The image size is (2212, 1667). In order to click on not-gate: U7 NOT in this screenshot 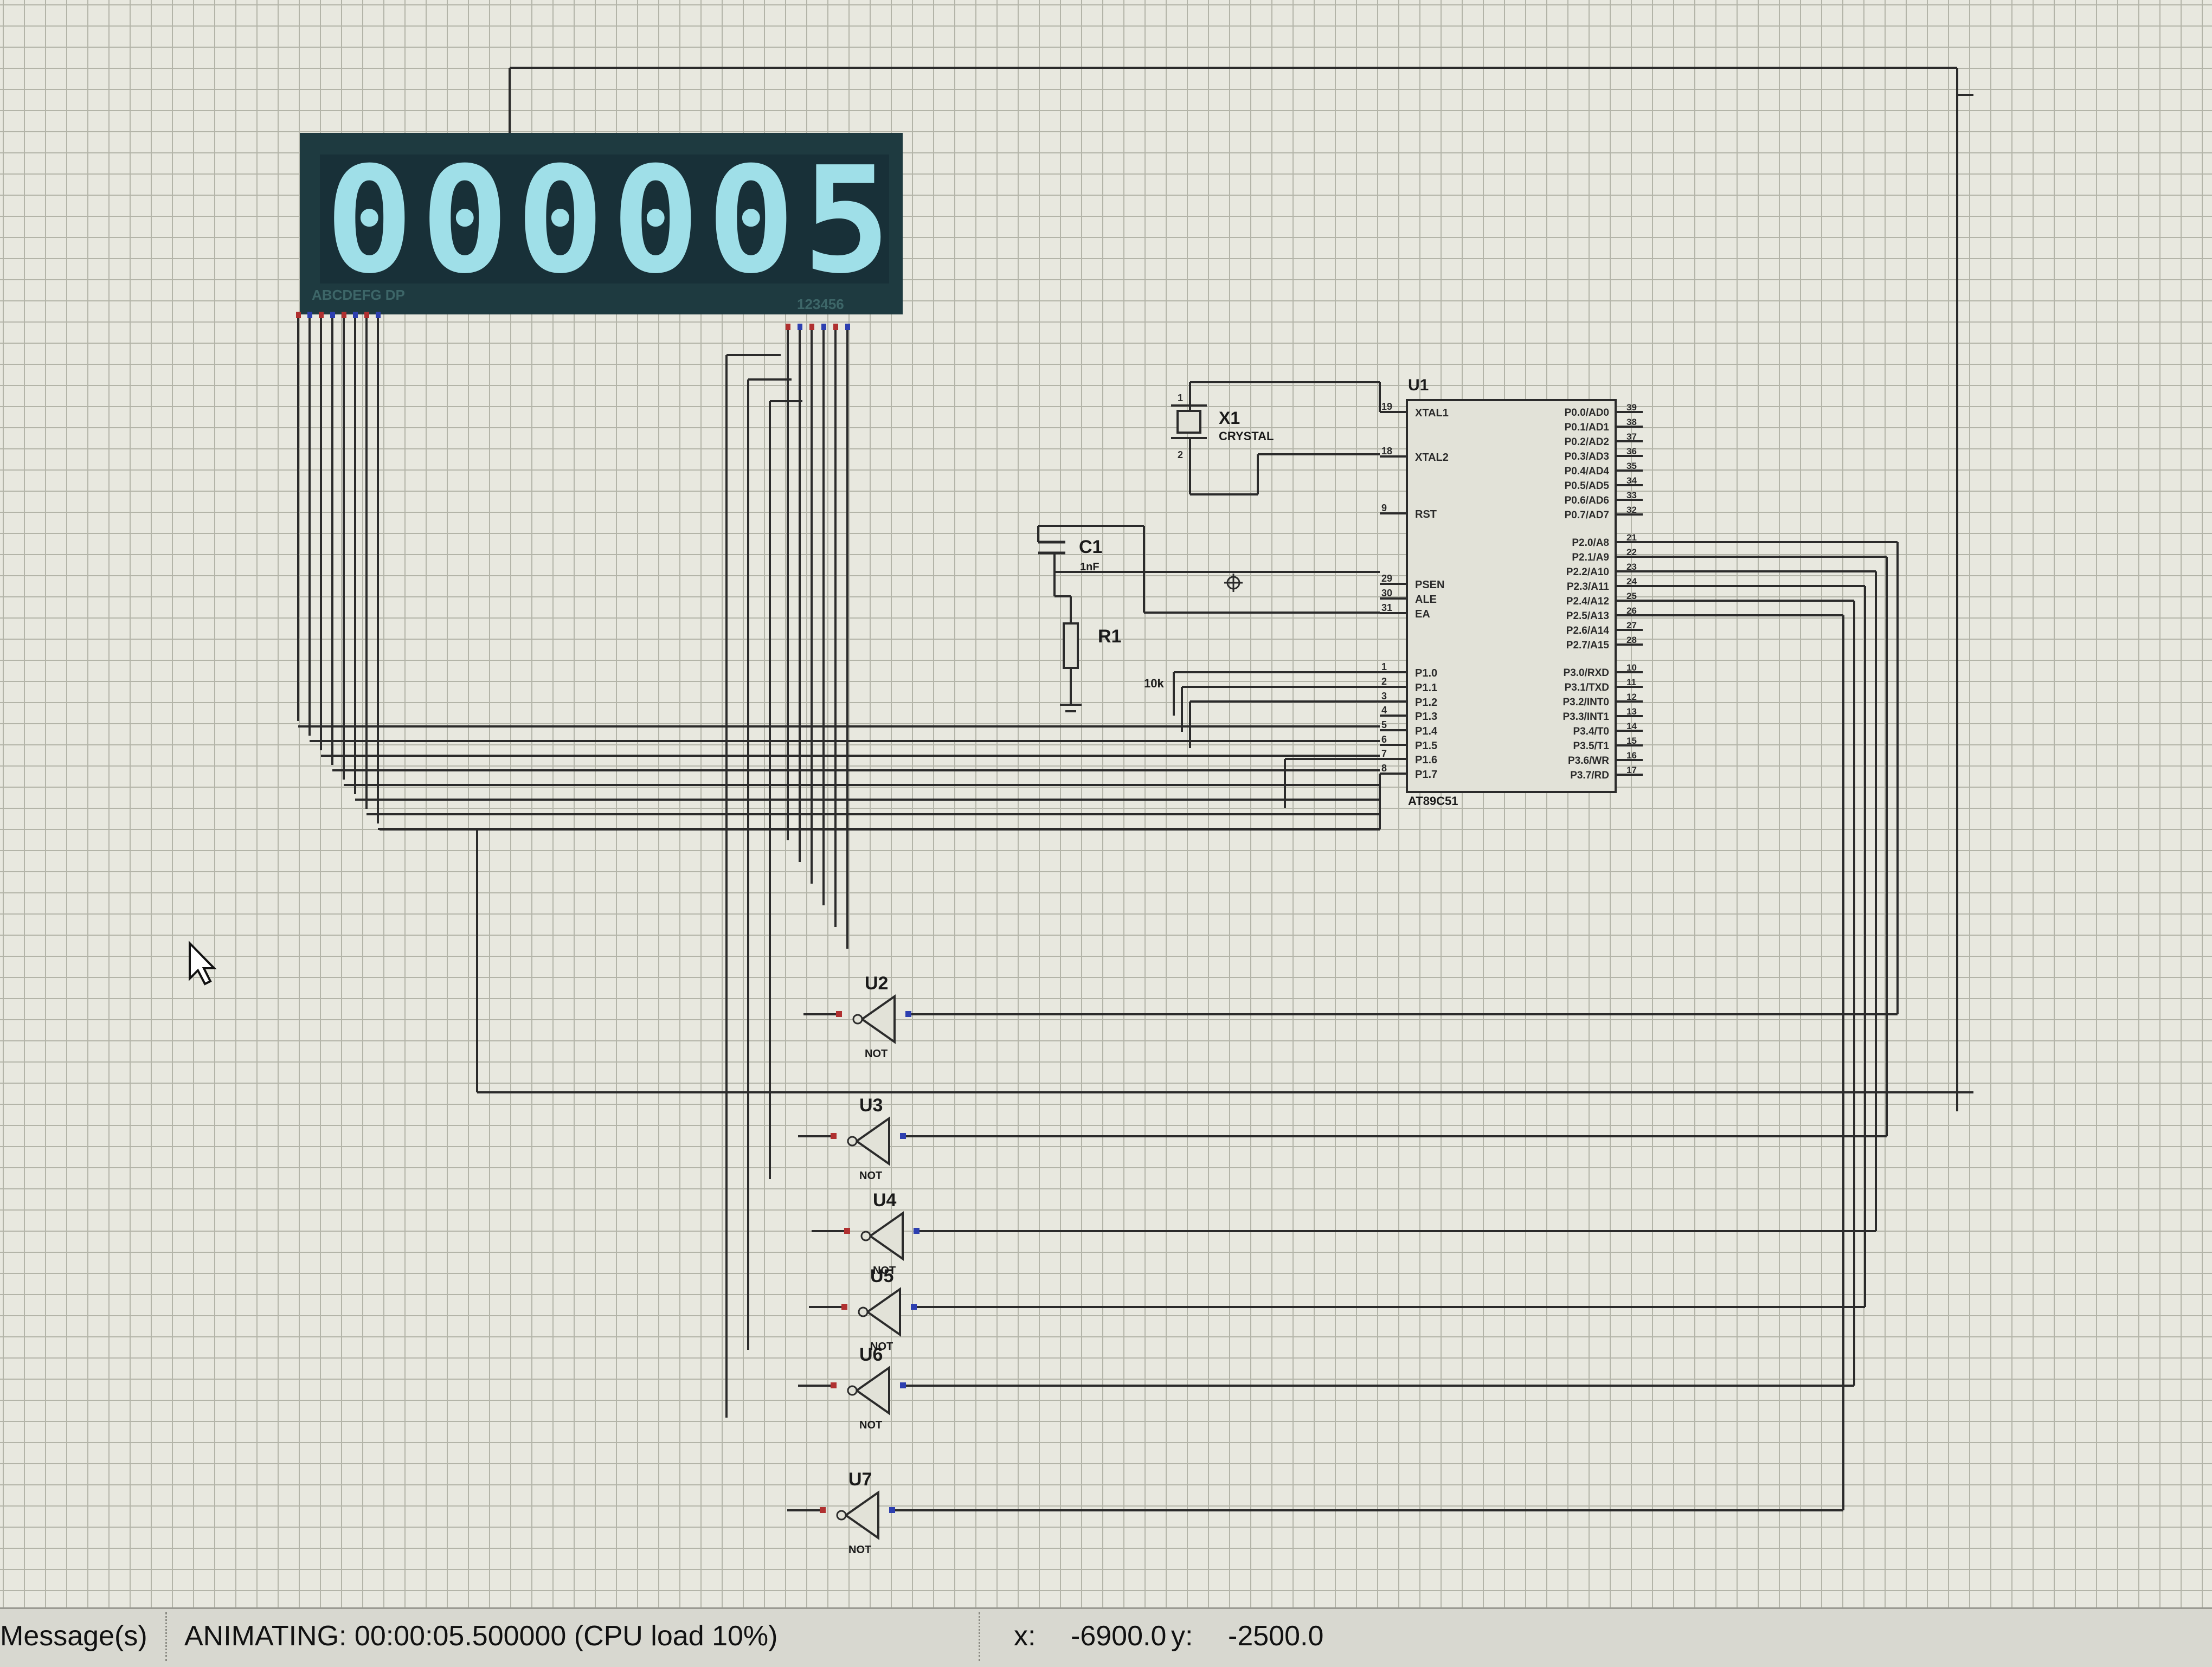, I will do `click(857, 1512)`.